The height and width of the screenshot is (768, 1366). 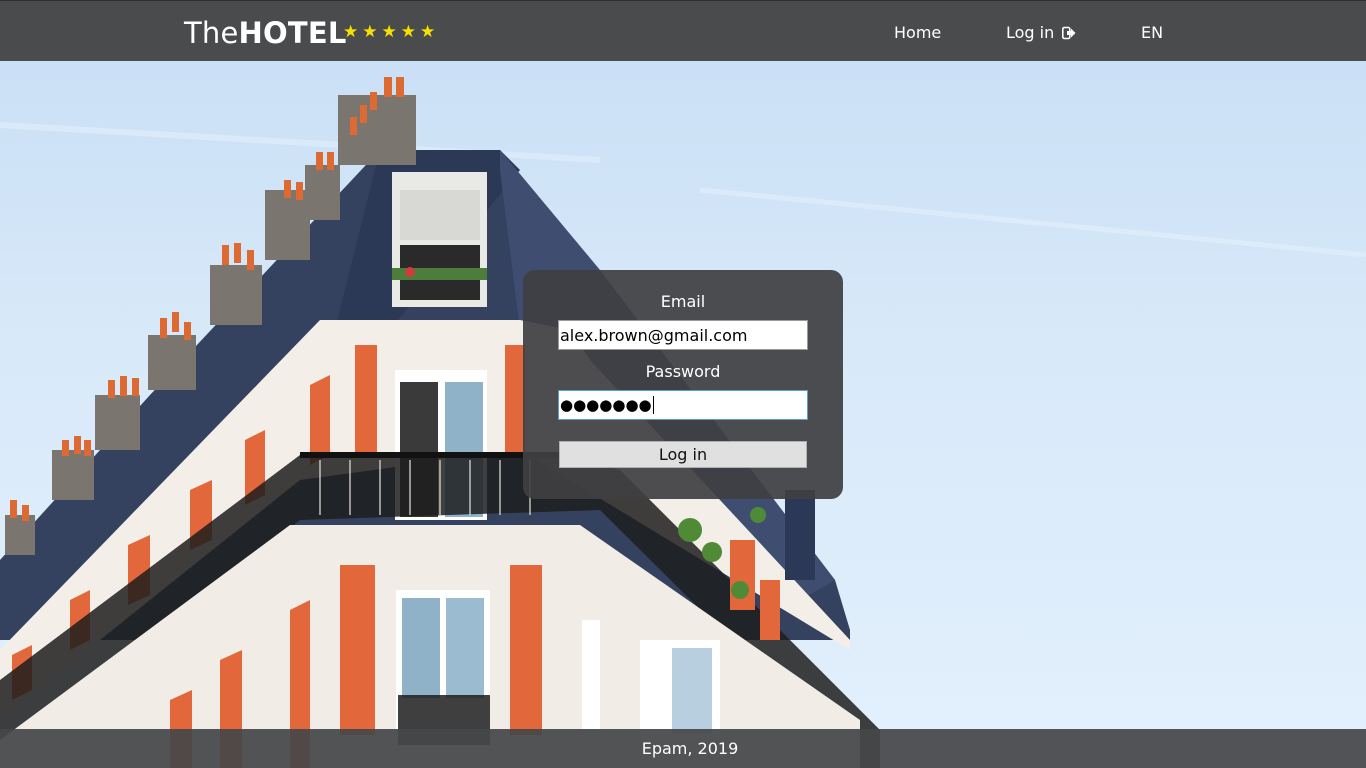 I want to click on text-caret, so click(x=653, y=405).